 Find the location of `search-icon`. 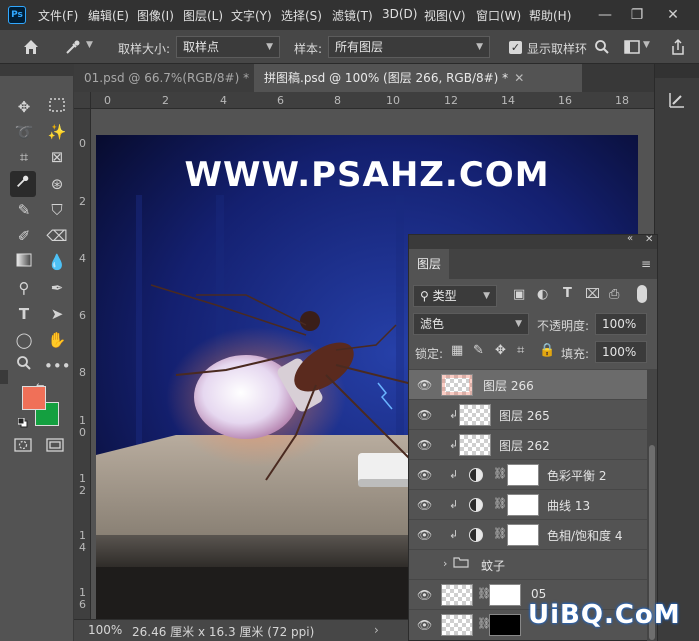

search-icon is located at coordinates (602, 47).